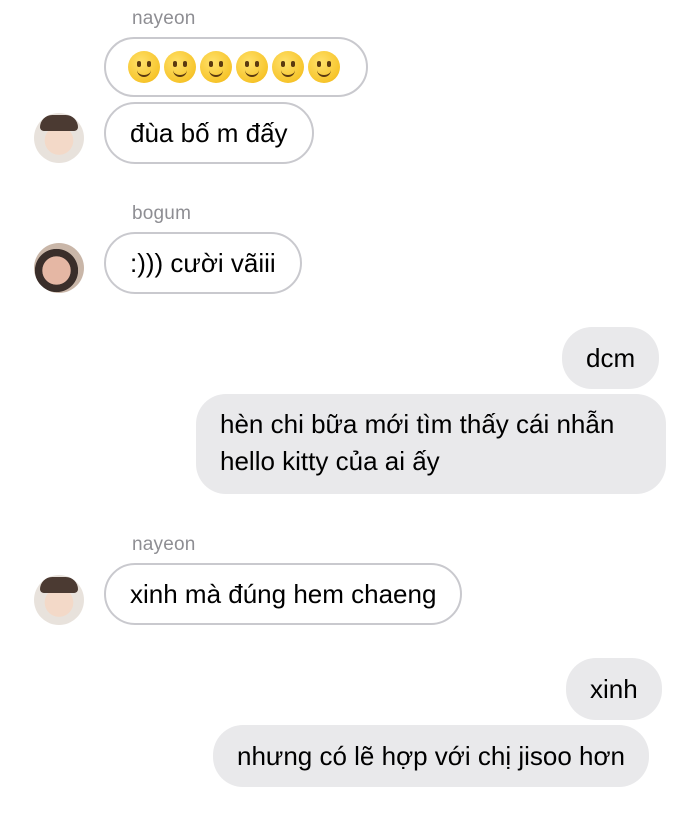  I want to click on message-text: xinh mà đúng hem chaeng, so click(283, 593).